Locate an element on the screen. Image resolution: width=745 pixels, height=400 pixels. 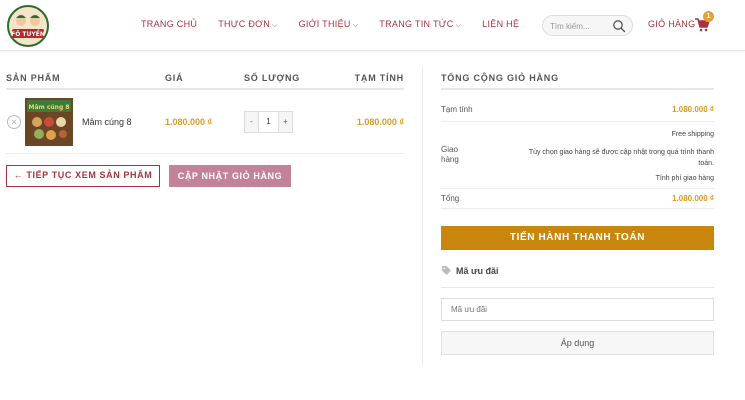
nav-item-news: TRANG TIN TỨC ⌵ is located at coordinates (420, 24).